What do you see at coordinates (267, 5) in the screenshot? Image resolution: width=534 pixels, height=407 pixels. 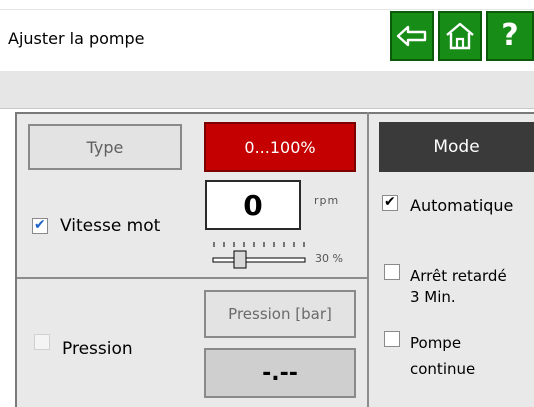 I see `window-top-strip` at bounding box center [267, 5].